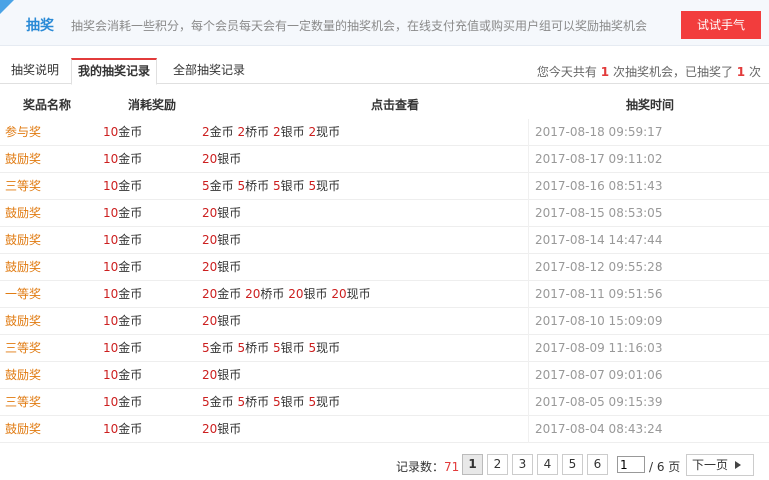 Image resolution: width=769 pixels, height=480 pixels. What do you see at coordinates (384, 465) in the screenshot?
I see `pagination: 记录数：71 1 2 3 4 5 6 / 6 页 下一页` at bounding box center [384, 465].